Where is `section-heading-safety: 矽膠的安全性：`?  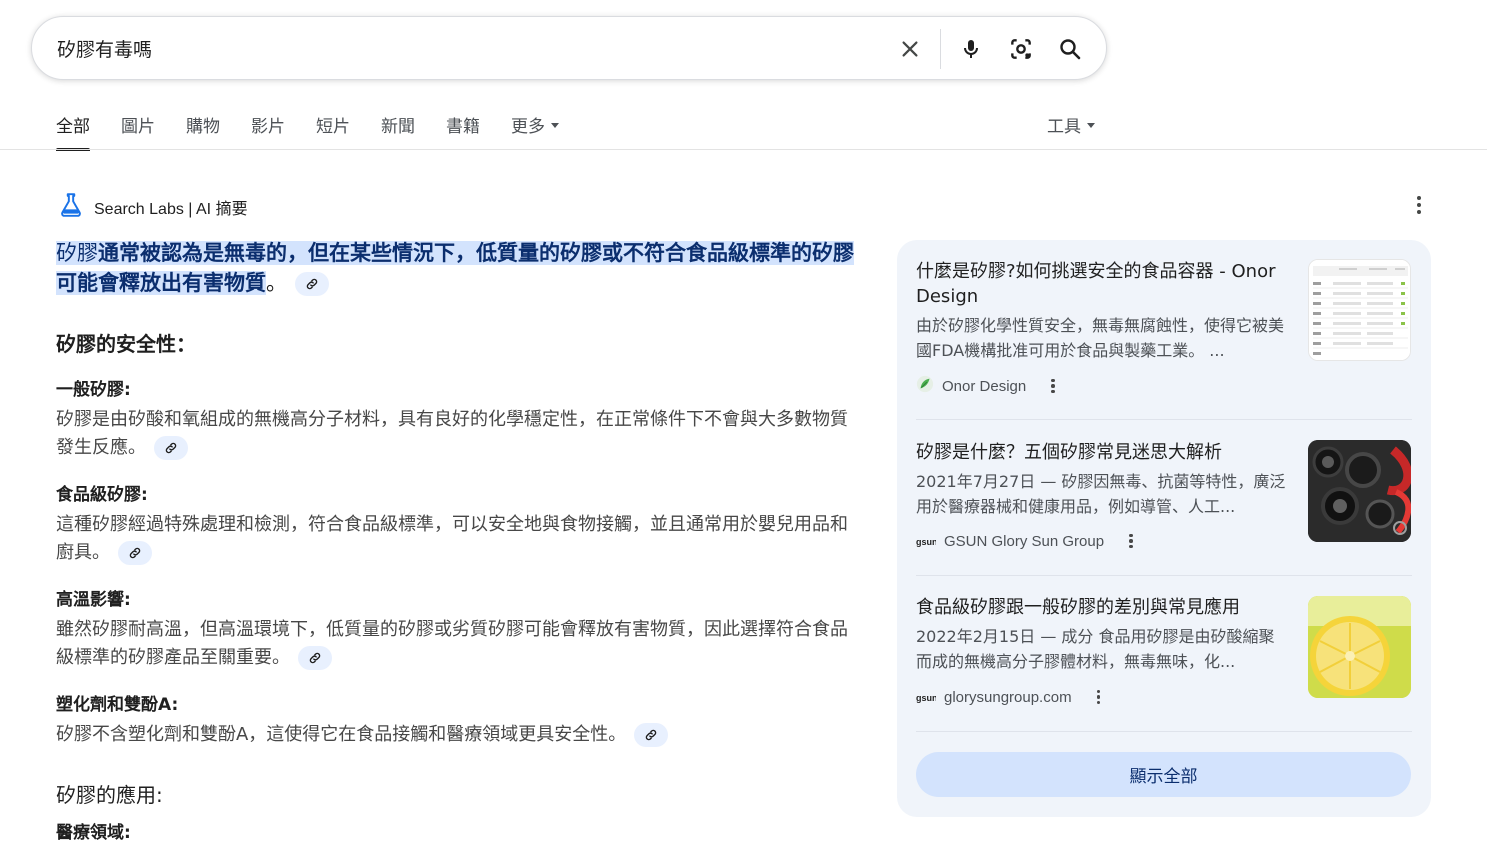 section-heading-safety: 矽膠的安全性： is located at coordinates (126, 344).